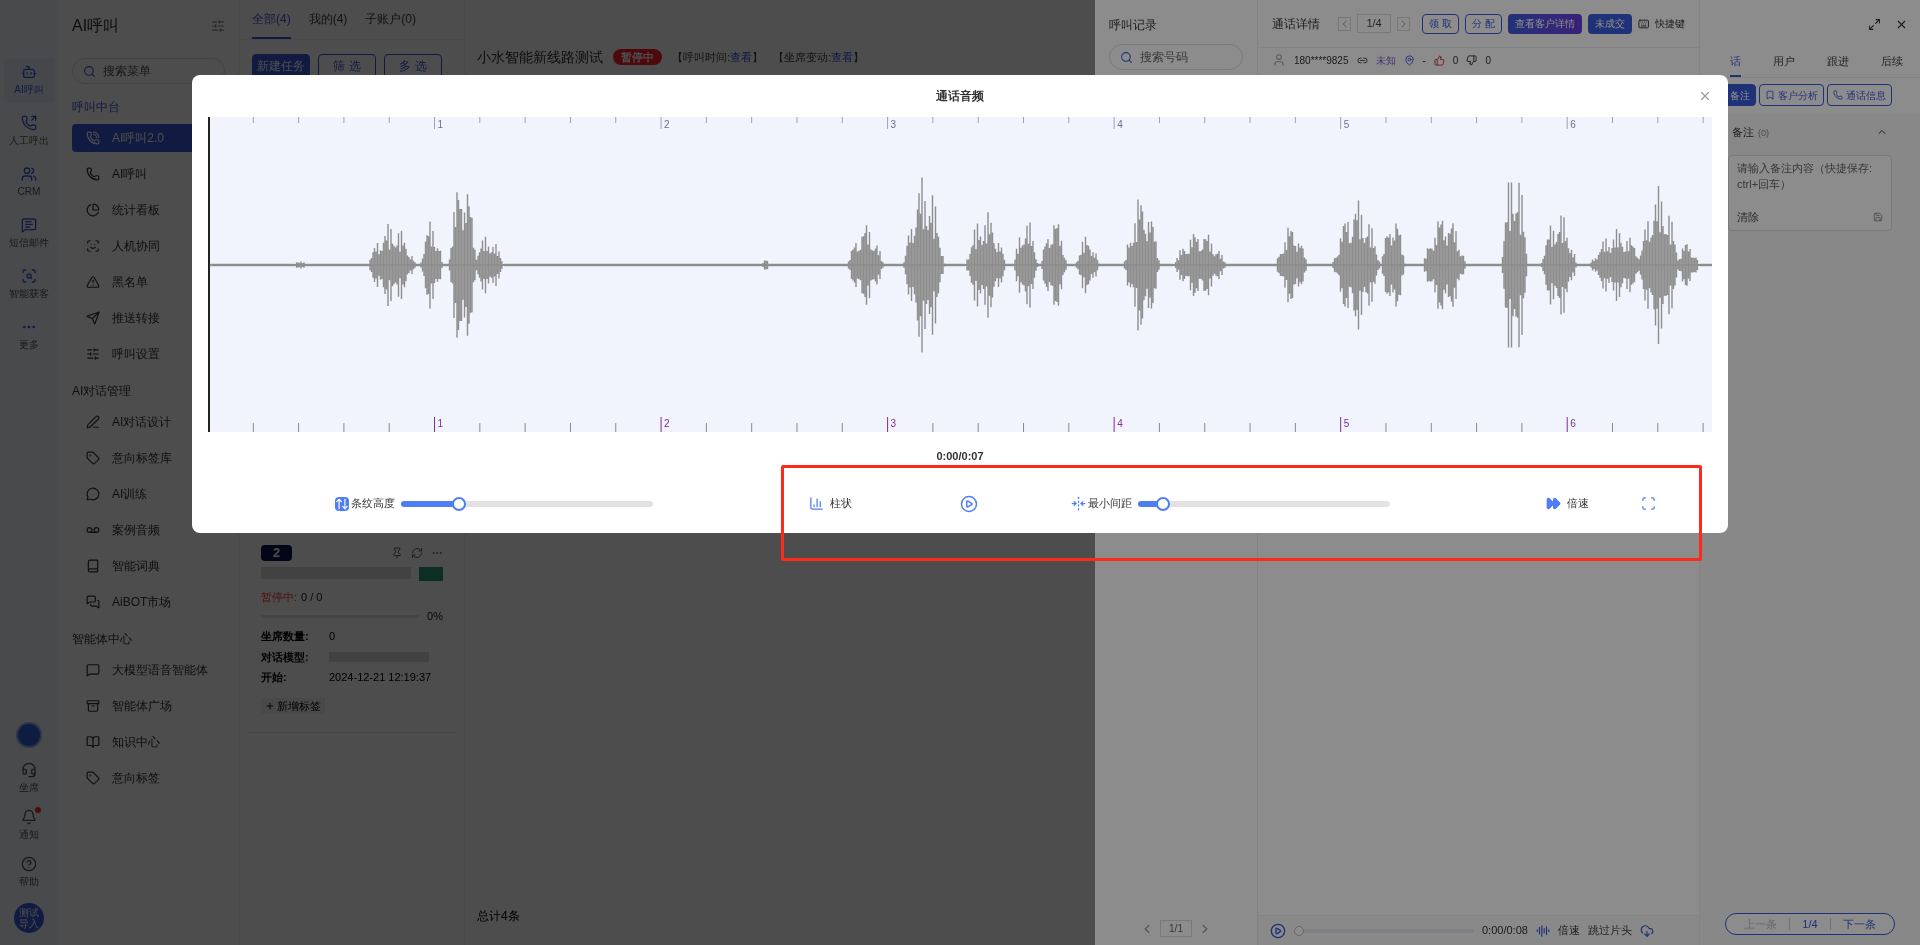 The image size is (1920, 945). I want to click on total-count: 总计4条, so click(498, 916).